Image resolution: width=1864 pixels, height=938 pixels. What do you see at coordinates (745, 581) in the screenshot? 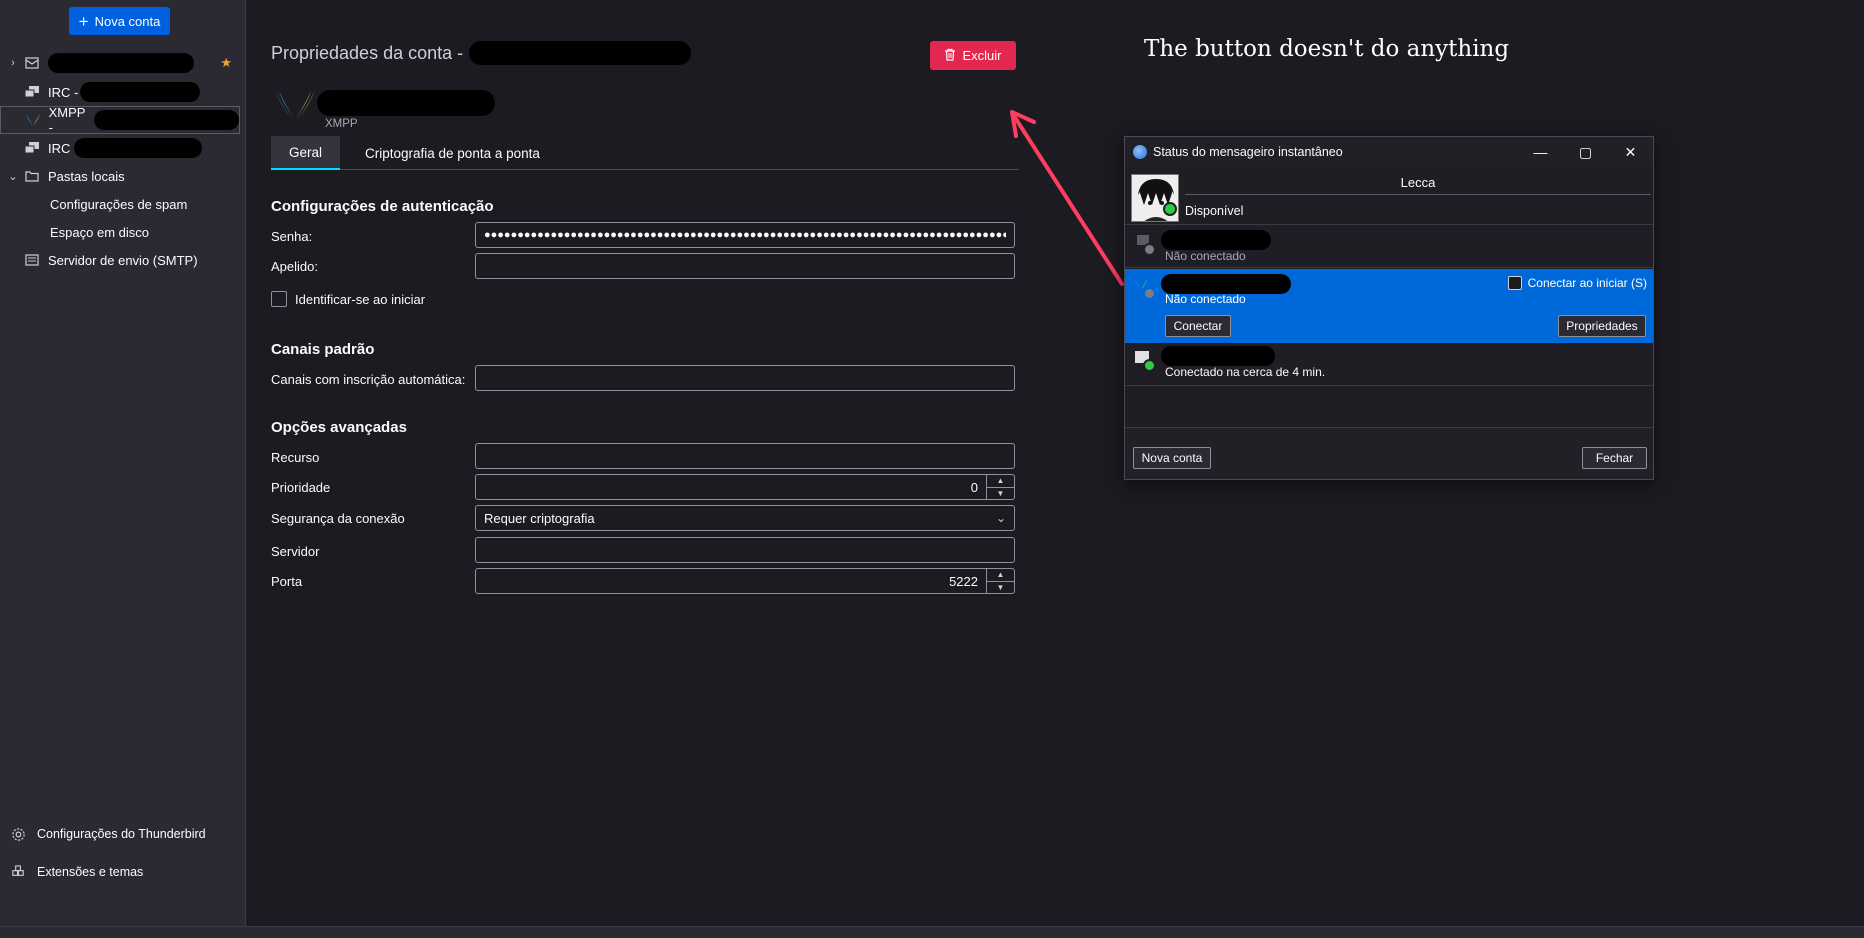
I see `port-field: 5222 ▲ ▼` at bounding box center [745, 581].